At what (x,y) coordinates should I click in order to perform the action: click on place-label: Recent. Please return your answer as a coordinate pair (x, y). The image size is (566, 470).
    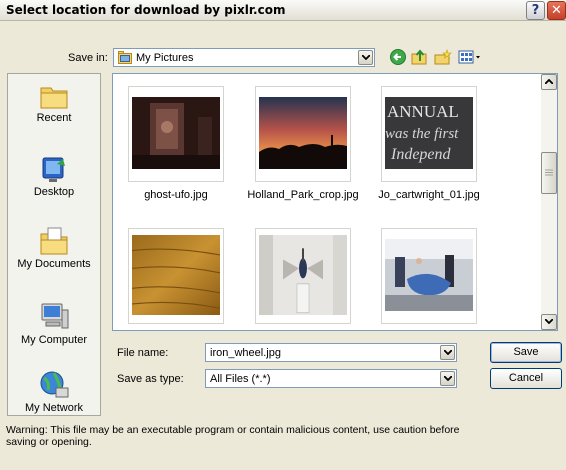
    Looking at the image, I should click on (54, 118).